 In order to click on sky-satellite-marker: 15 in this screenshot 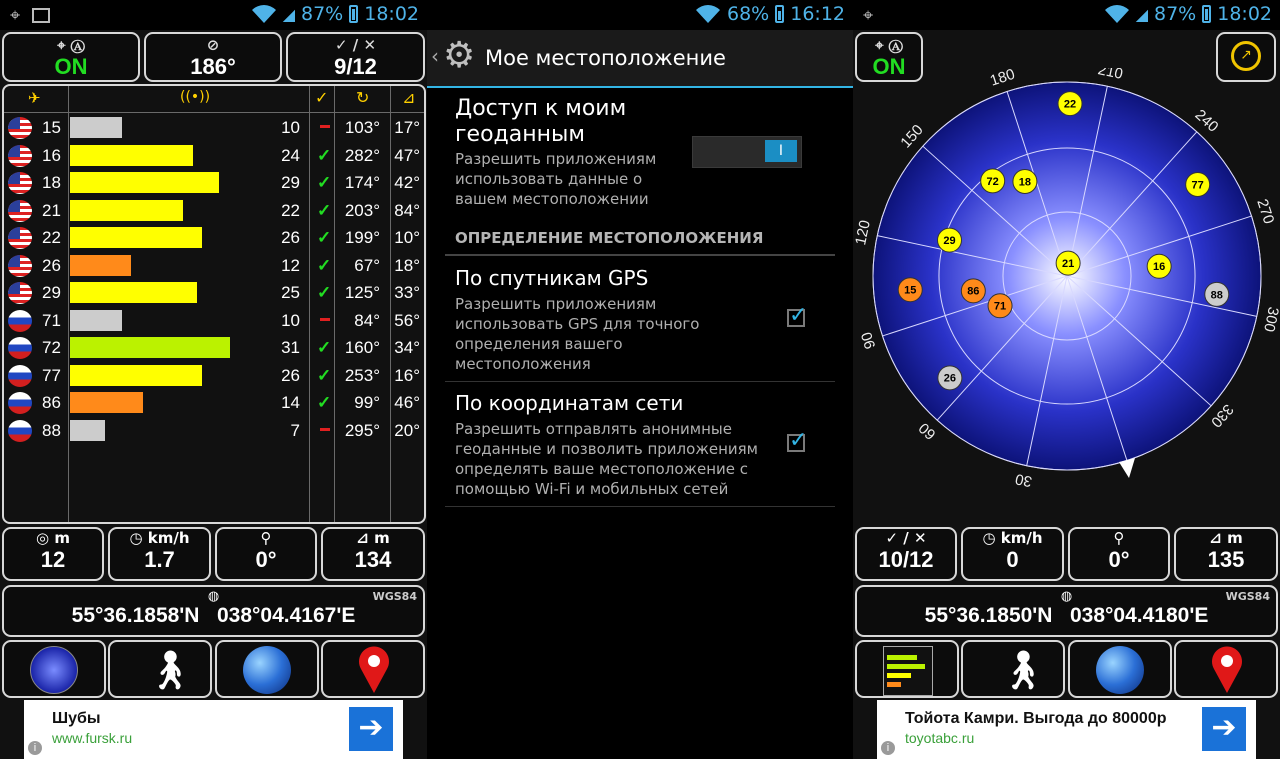, I will do `click(910, 290)`.